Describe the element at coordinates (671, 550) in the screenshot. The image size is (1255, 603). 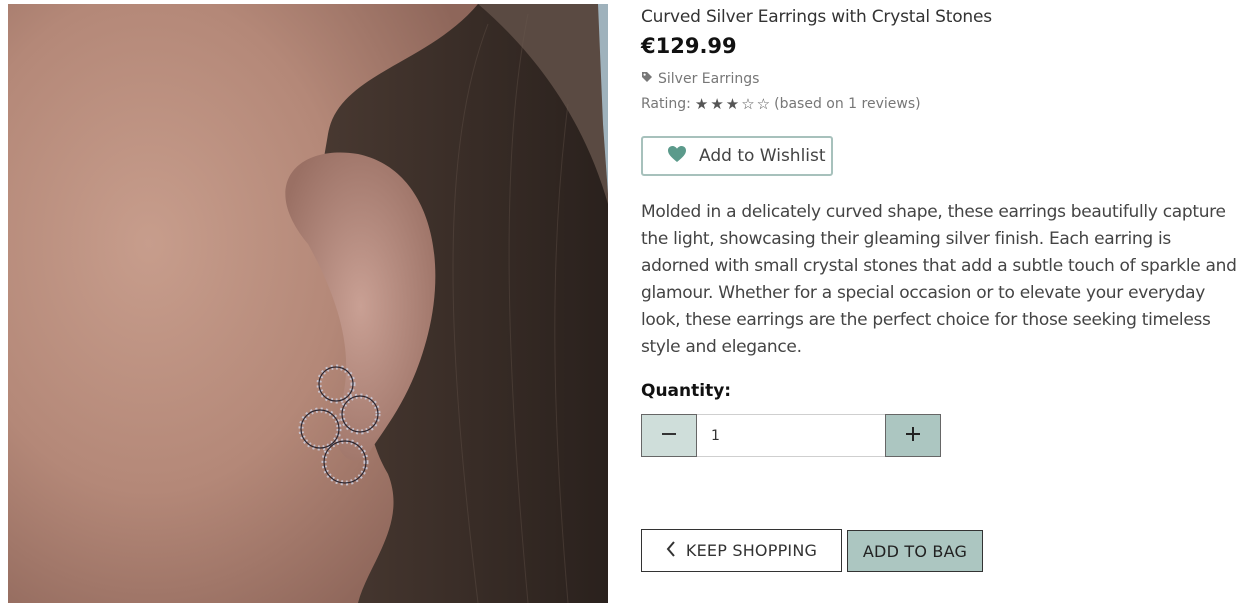
I see `chevron-left-icon` at that location.